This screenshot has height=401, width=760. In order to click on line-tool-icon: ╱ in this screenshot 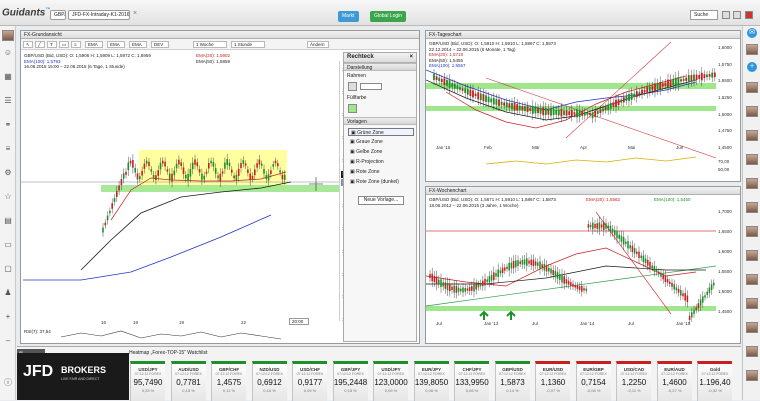, I will do `click(40, 44)`.